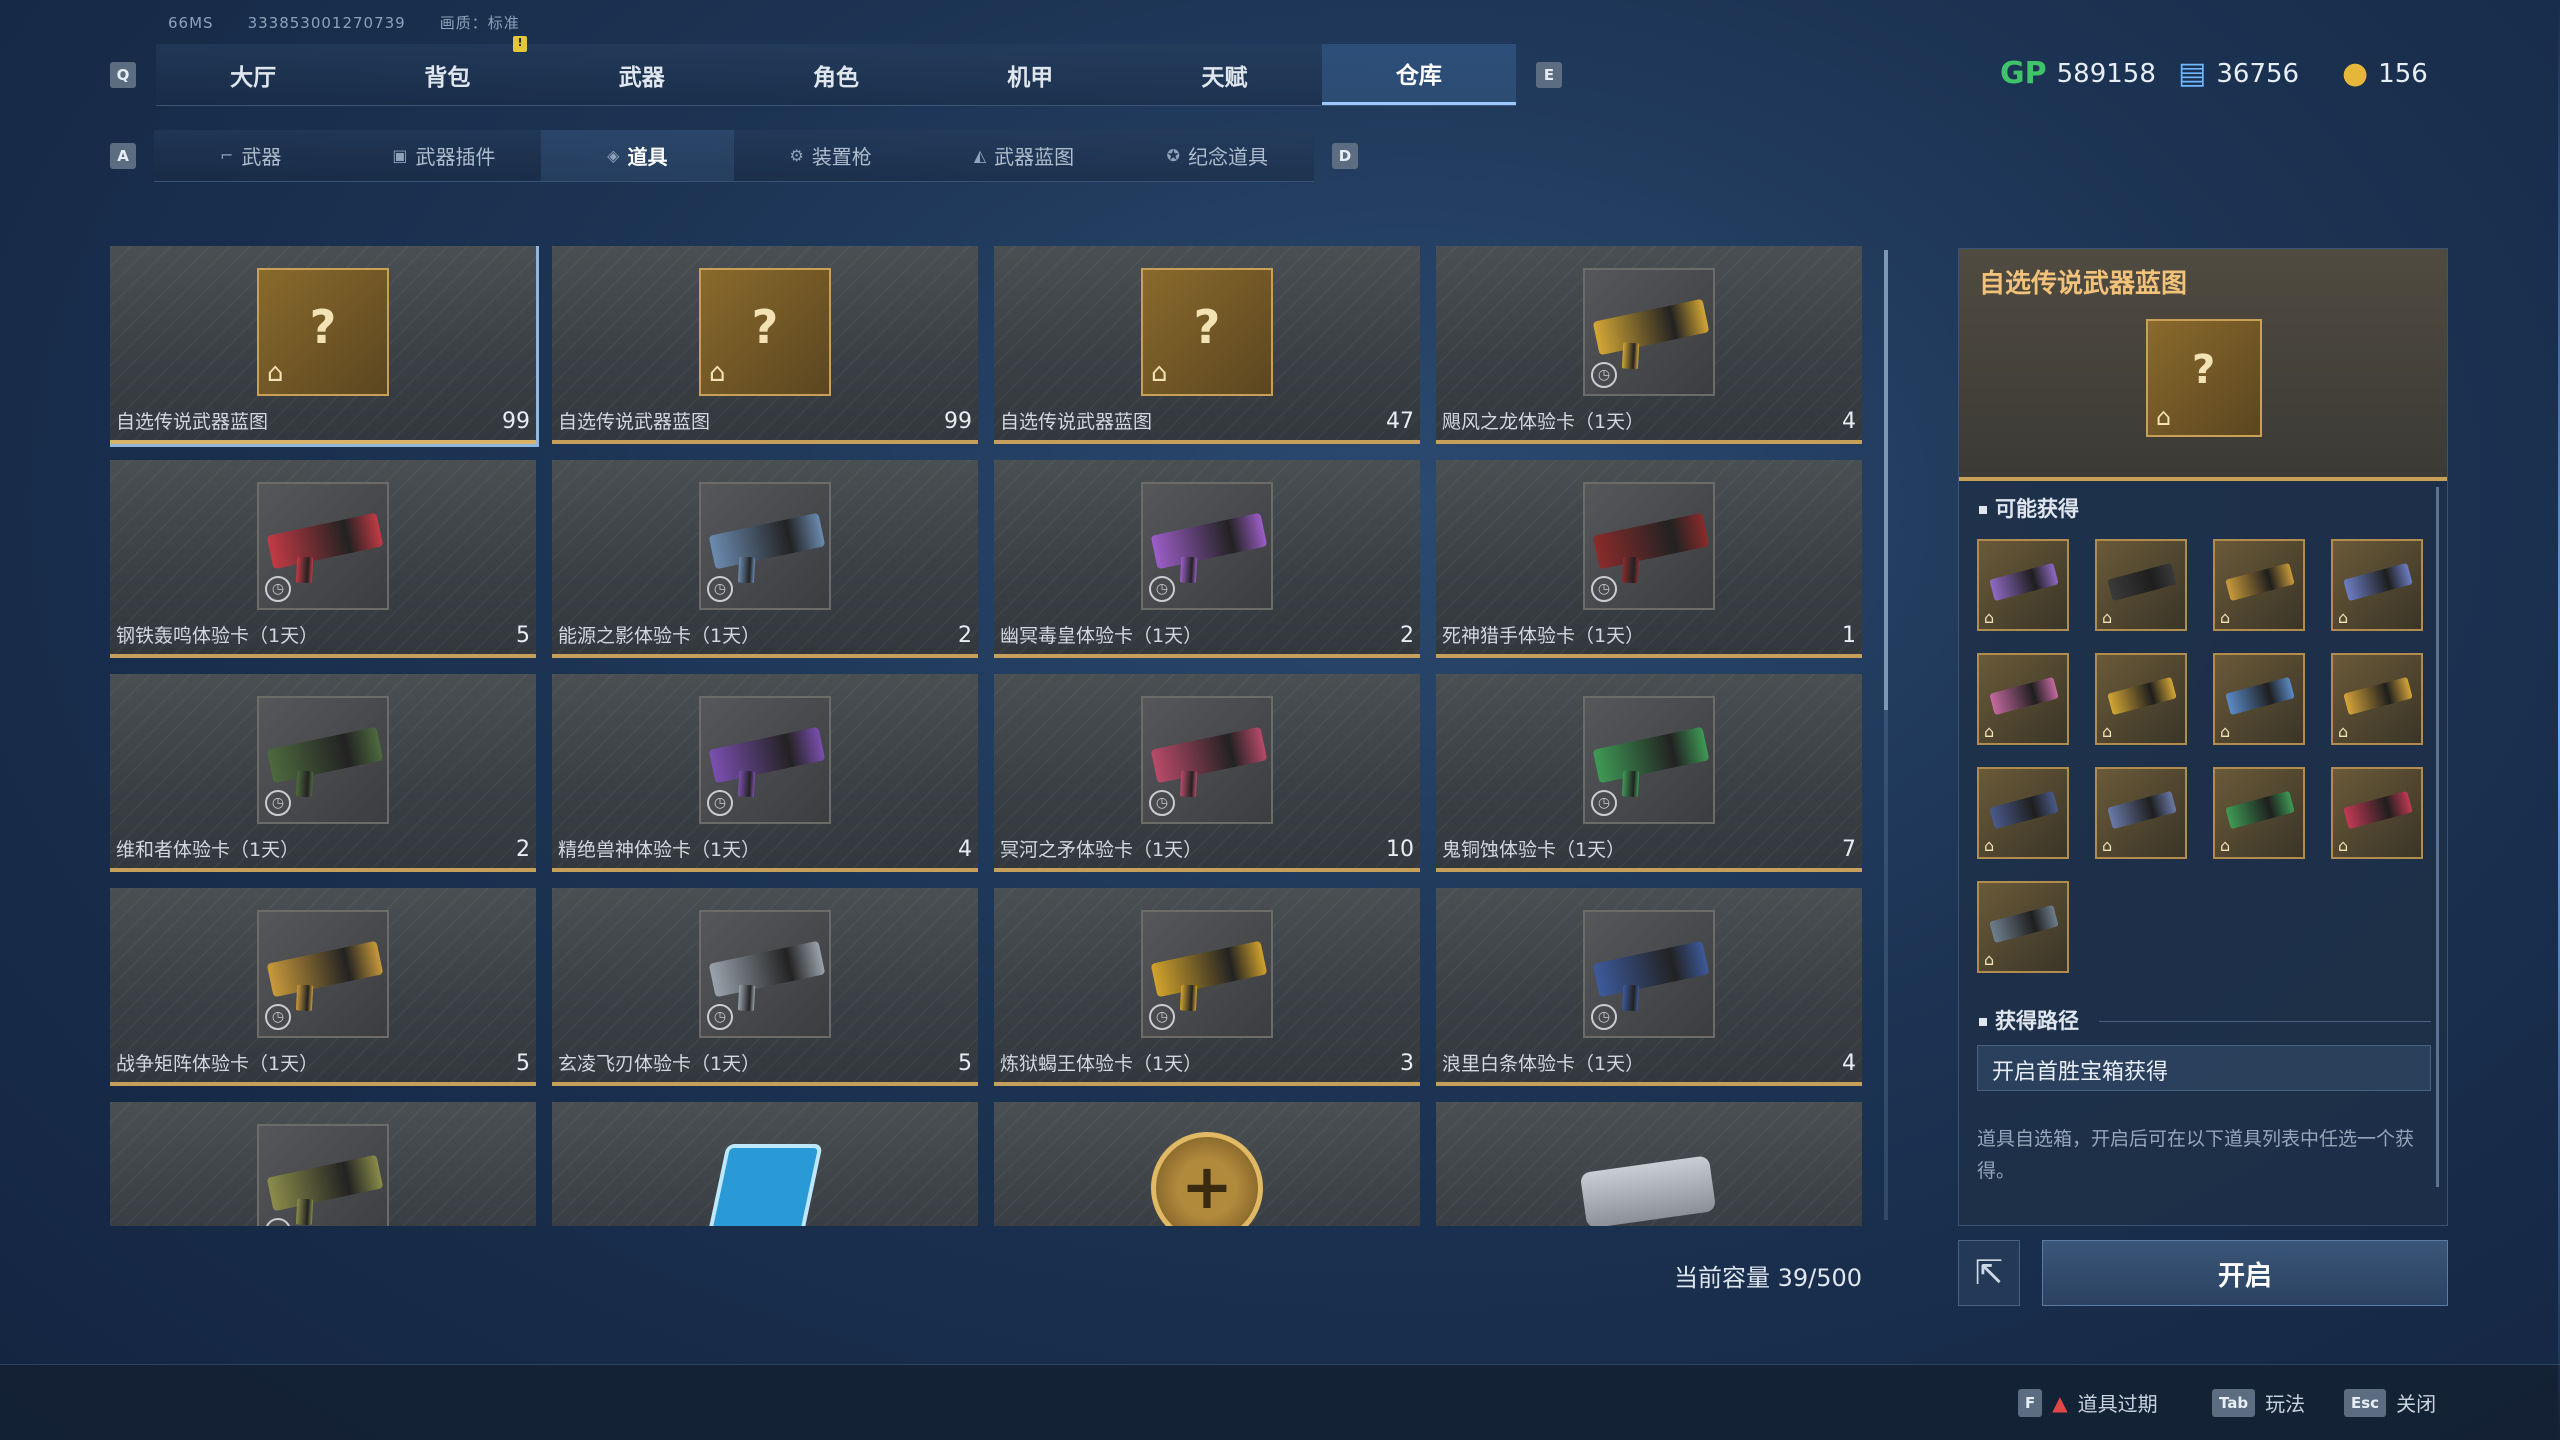  What do you see at coordinates (217, 636) in the screenshot?
I see `item-name: 钢铁轰鸣体验卡（1天）` at bounding box center [217, 636].